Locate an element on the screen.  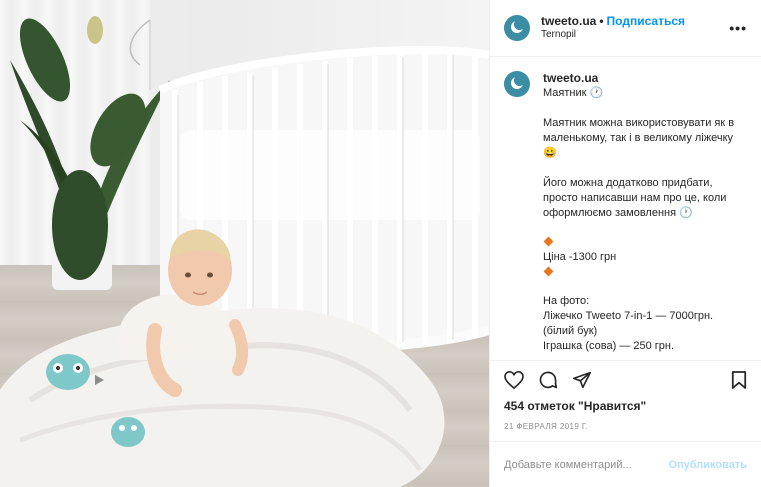
caption-photo-heading: На фото: is located at coordinates (566, 301).